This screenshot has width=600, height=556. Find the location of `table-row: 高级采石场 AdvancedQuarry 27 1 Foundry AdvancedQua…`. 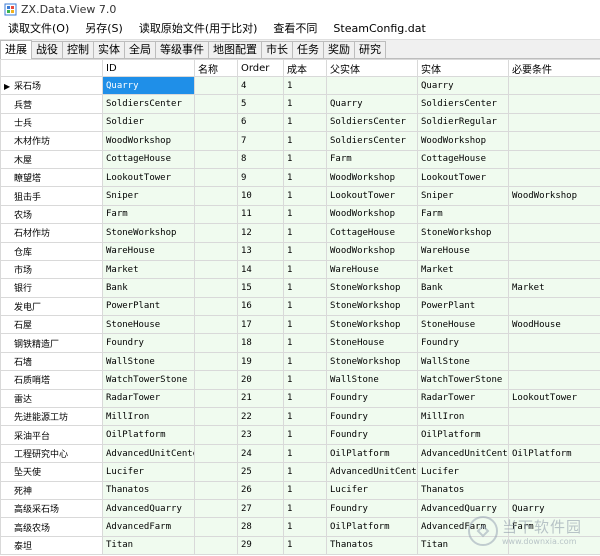

table-row: 高级采石场 AdvancedQuarry 27 1 Foundry AdvancedQua… is located at coordinates (300, 508).